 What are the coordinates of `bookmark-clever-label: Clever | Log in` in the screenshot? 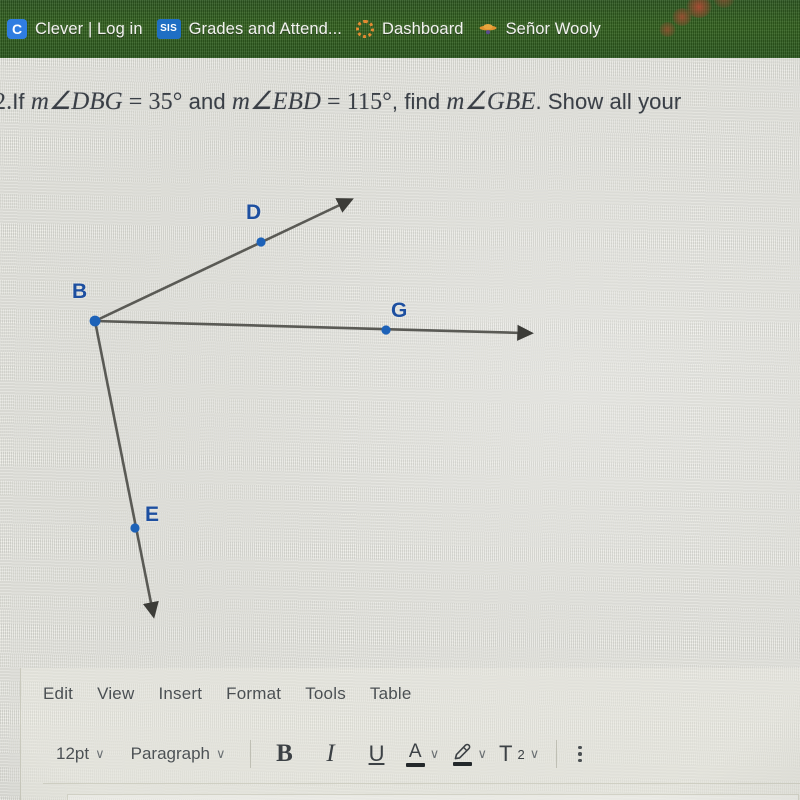 It's located at (89, 28).